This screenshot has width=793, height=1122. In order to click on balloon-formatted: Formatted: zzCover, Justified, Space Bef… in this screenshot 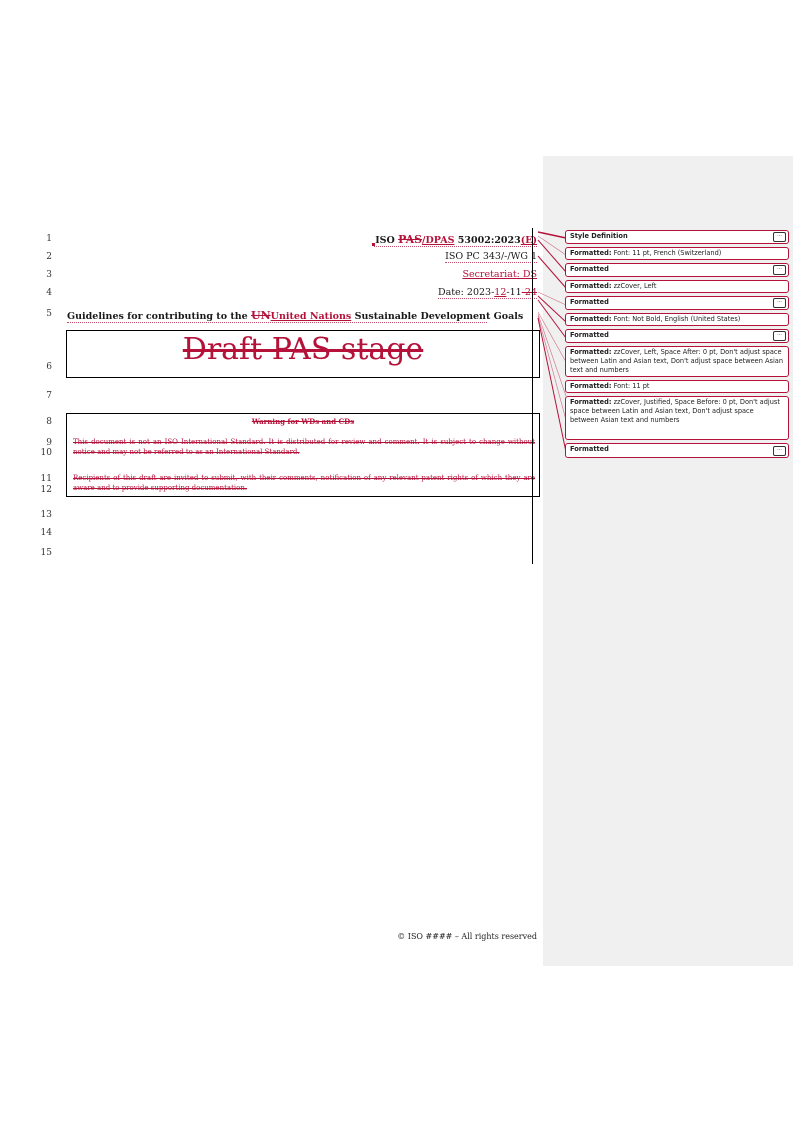, I will do `click(677, 418)`.